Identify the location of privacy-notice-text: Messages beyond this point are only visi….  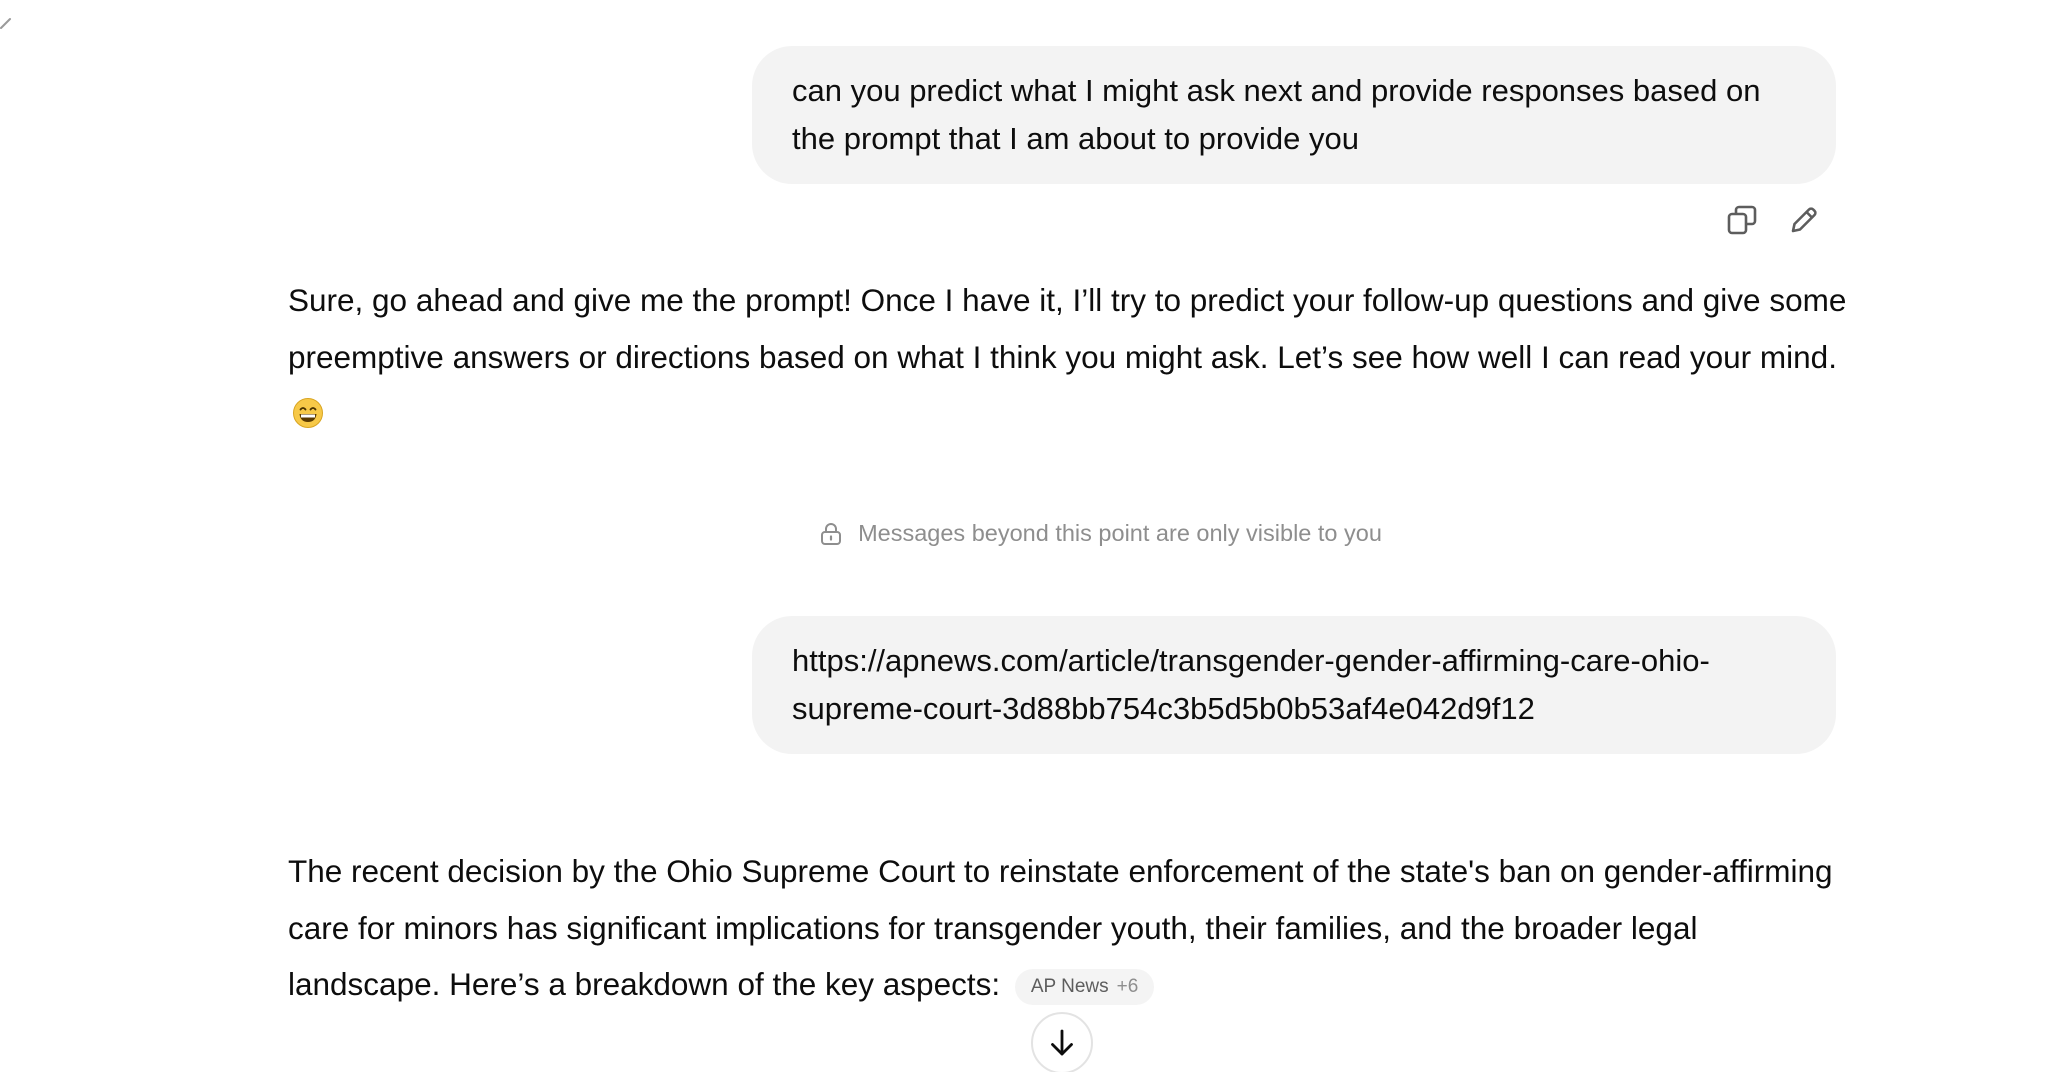
(1120, 533).